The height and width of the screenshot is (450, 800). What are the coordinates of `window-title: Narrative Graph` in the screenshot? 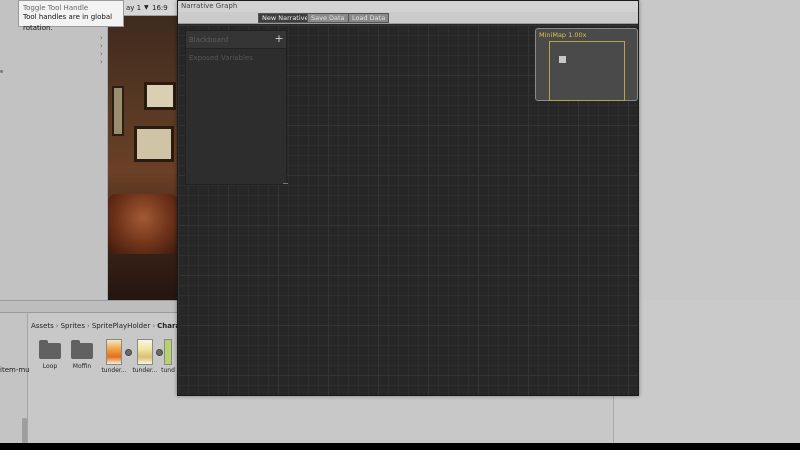 It's located at (408, 6).